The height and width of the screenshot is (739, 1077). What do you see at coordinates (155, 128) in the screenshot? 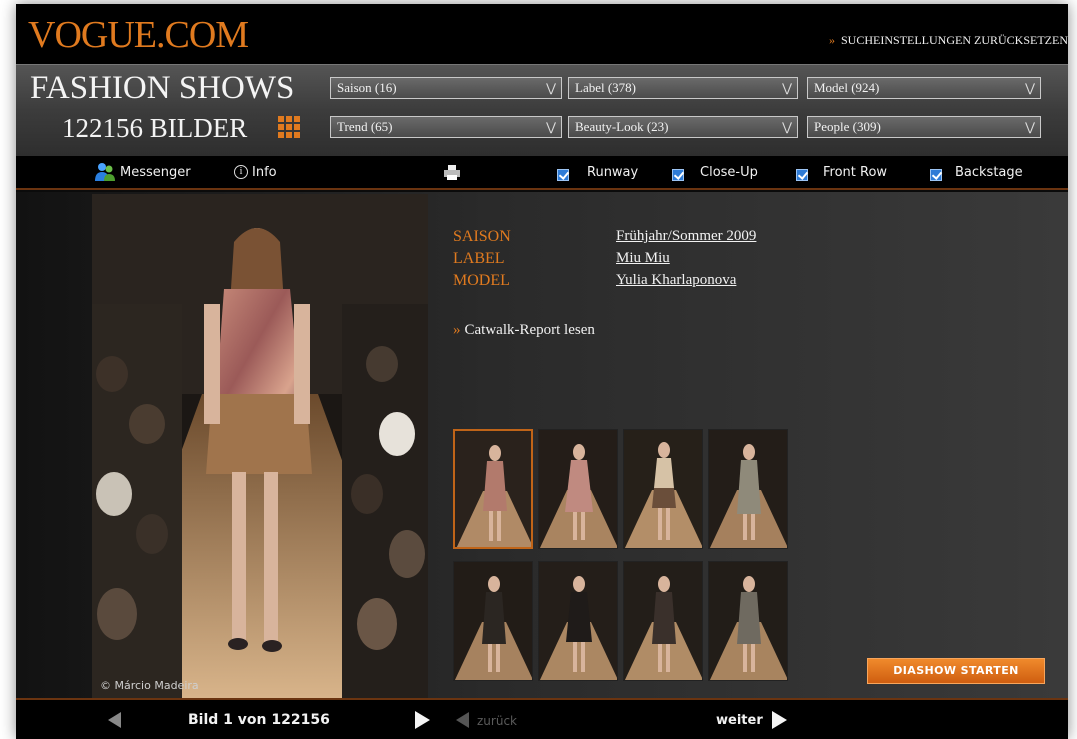
I see `image-count: 122156 BILDER` at bounding box center [155, 128].